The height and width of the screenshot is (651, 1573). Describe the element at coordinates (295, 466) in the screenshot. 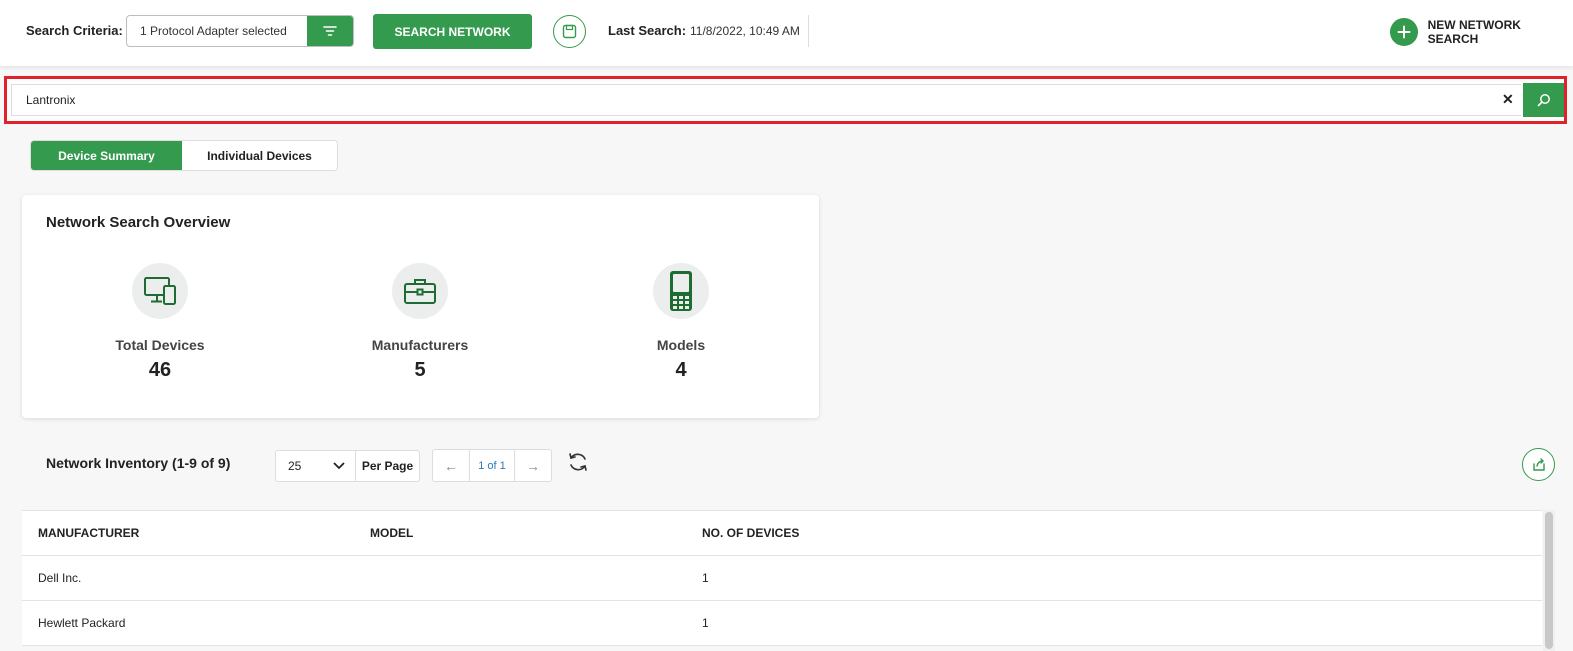

I see `per-page-value: 25` at that location.